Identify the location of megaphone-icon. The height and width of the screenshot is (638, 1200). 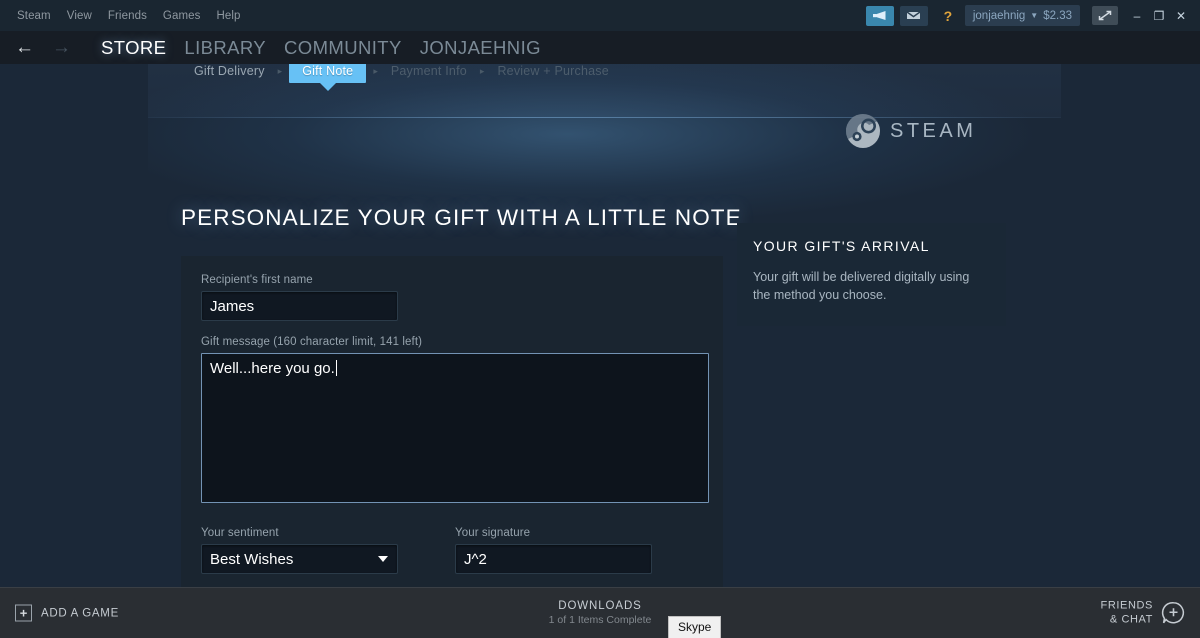
(879, 15).